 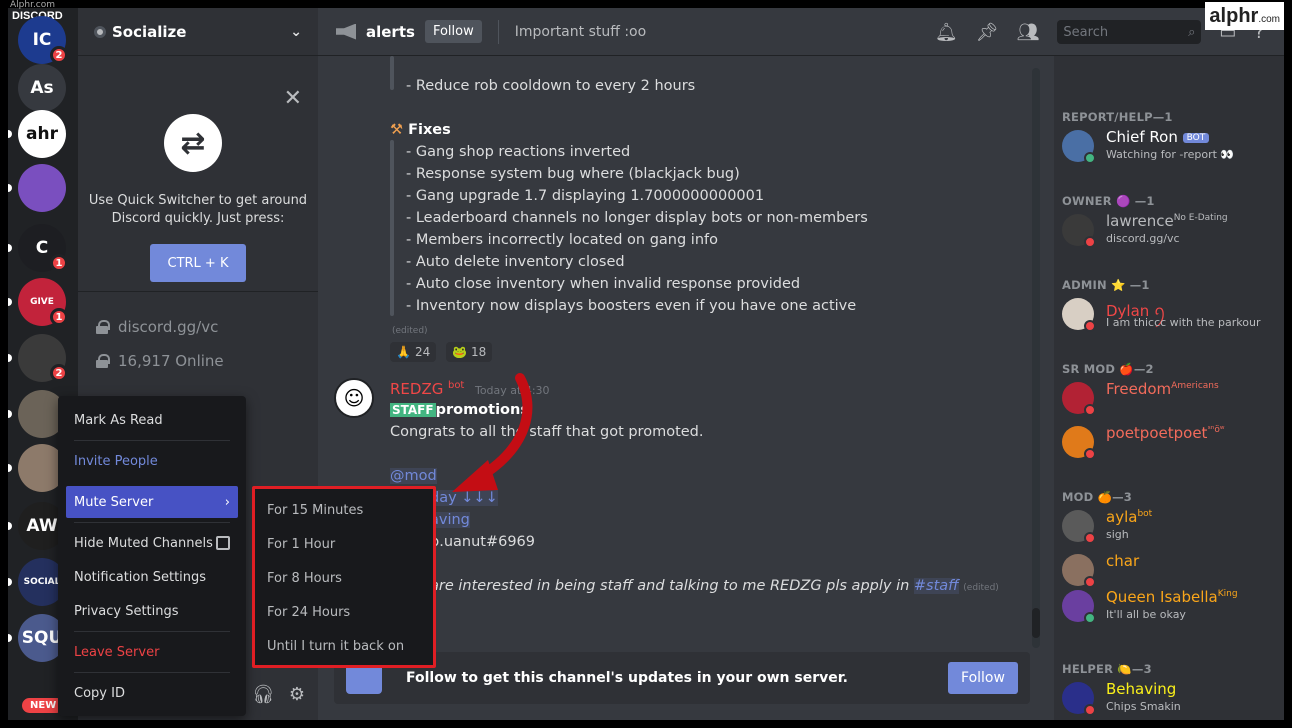 I want to click on member-name-text: Freedom, so click(x=1139, y=389).